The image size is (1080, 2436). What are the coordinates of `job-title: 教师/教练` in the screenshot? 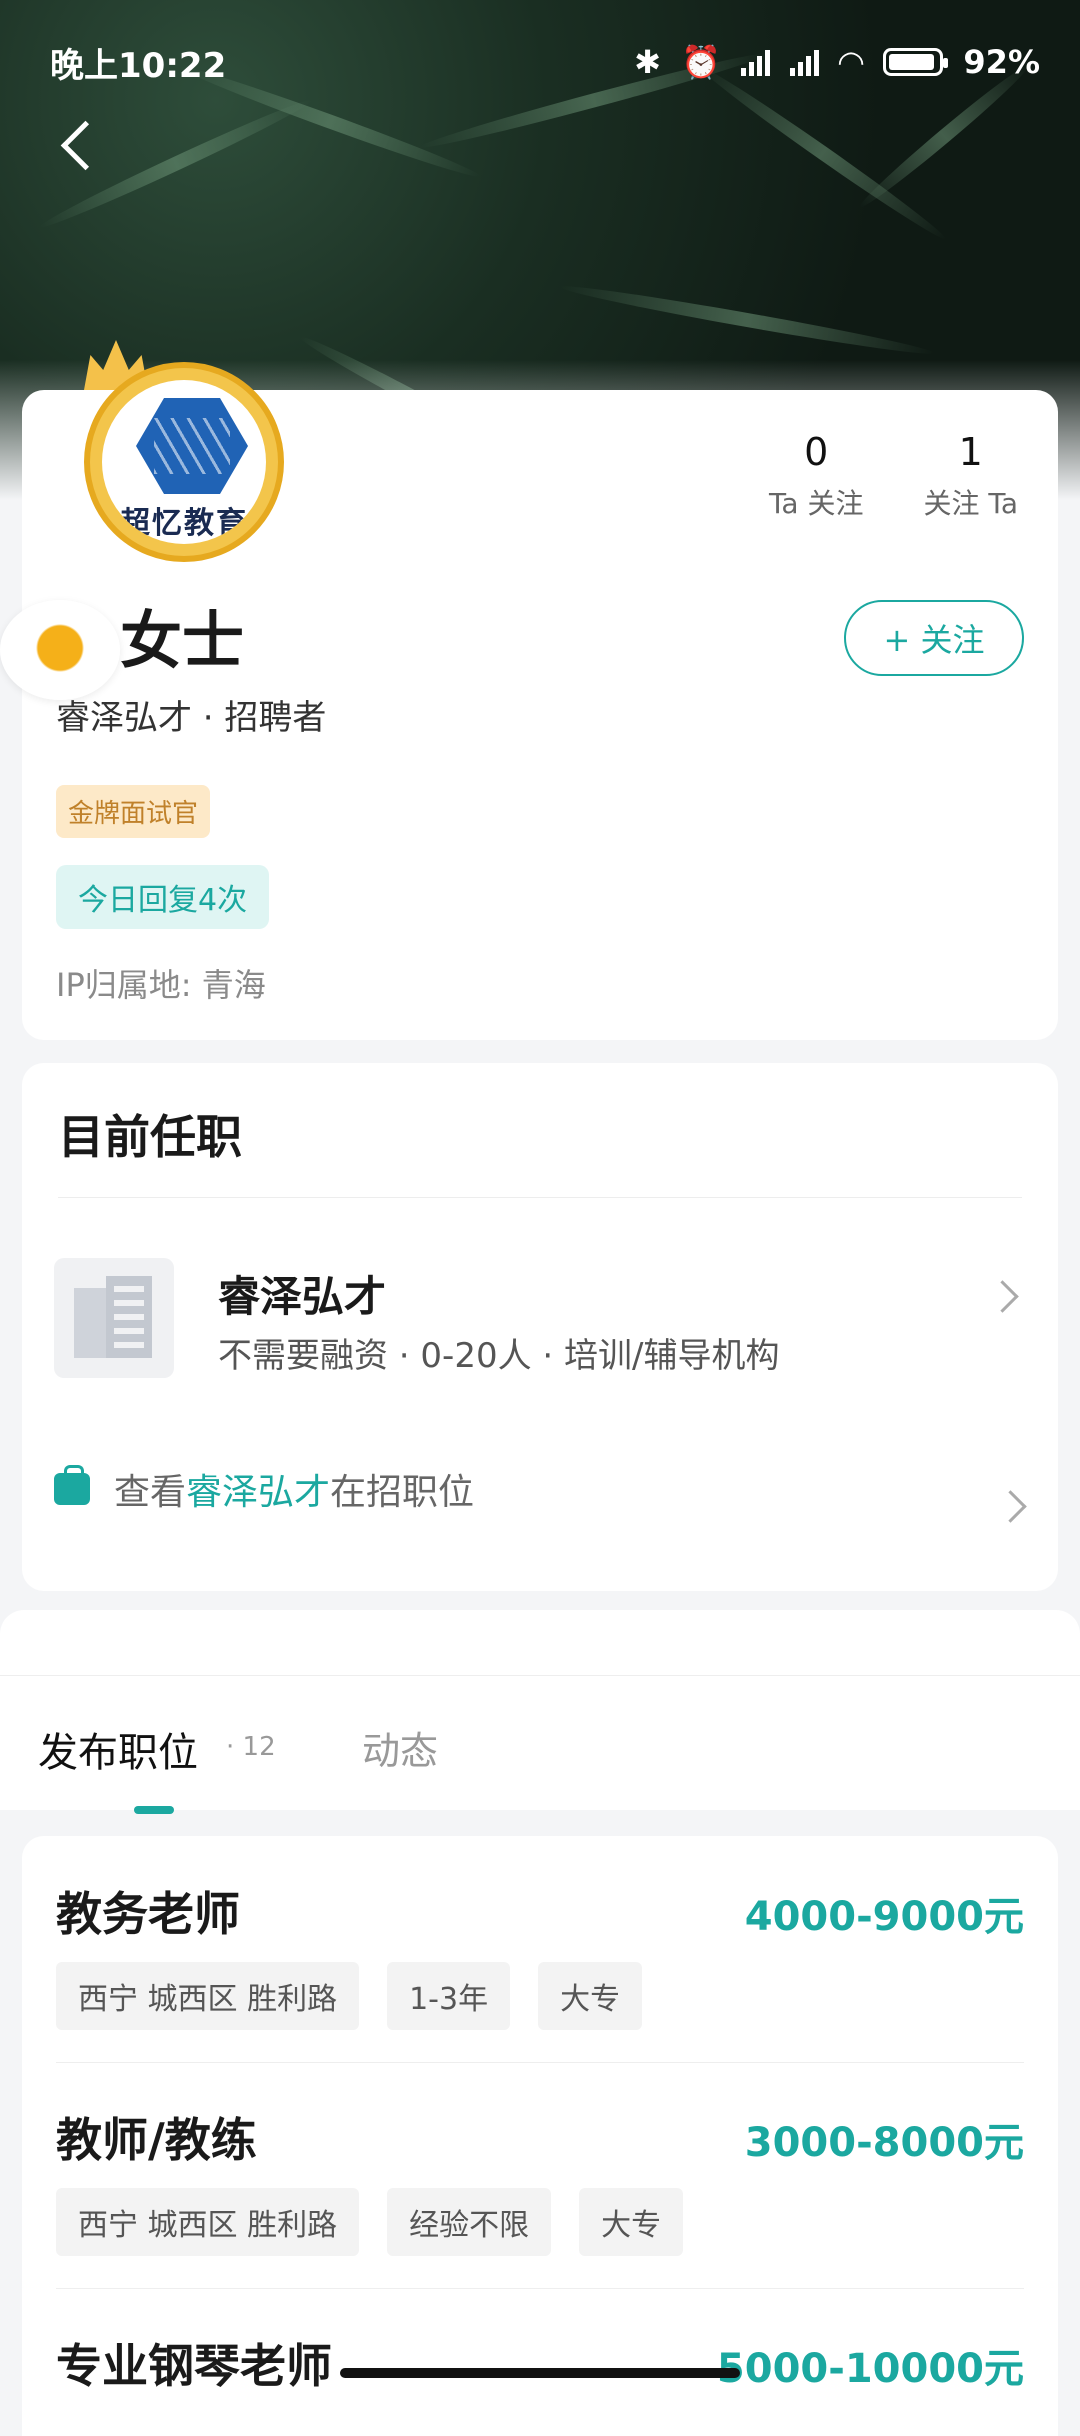 It's located at (156, 2140).